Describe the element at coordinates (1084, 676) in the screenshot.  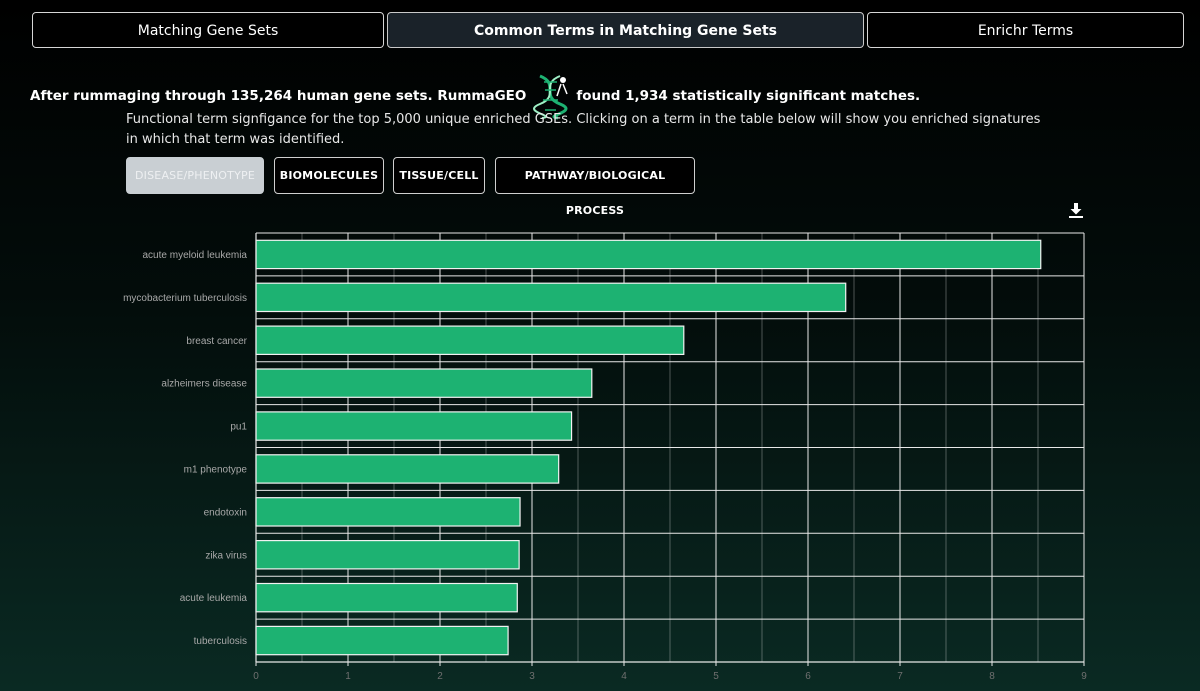
I see `x-tick-label: 9` at that location.